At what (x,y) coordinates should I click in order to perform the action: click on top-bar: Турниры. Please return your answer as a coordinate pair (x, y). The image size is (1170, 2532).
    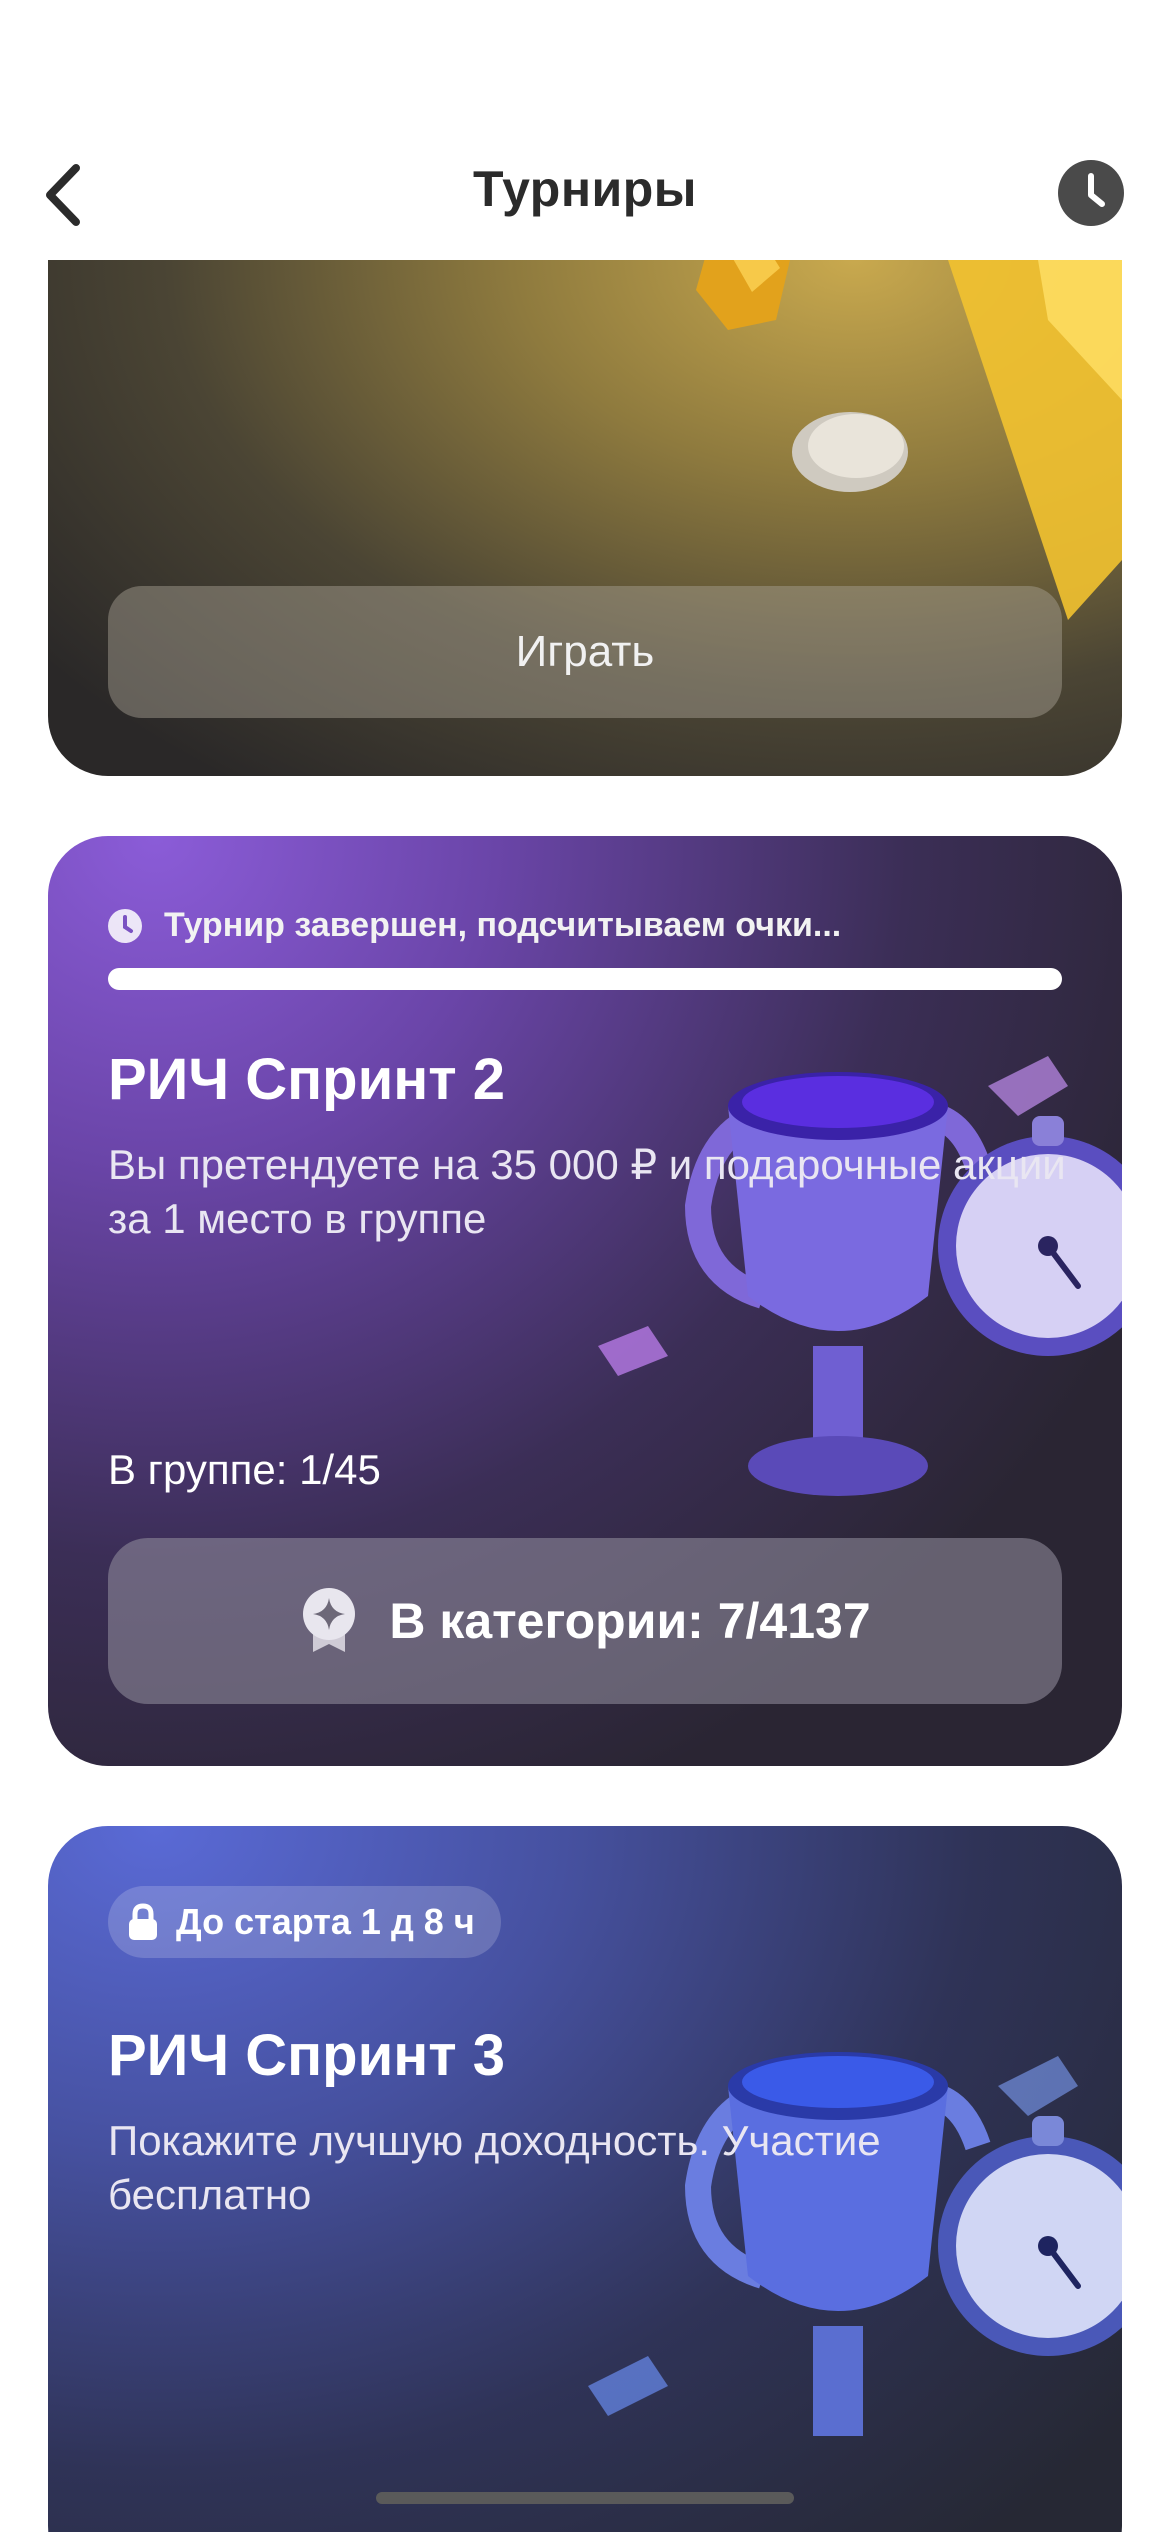
    Looking at the image, I should click on (585, 130).